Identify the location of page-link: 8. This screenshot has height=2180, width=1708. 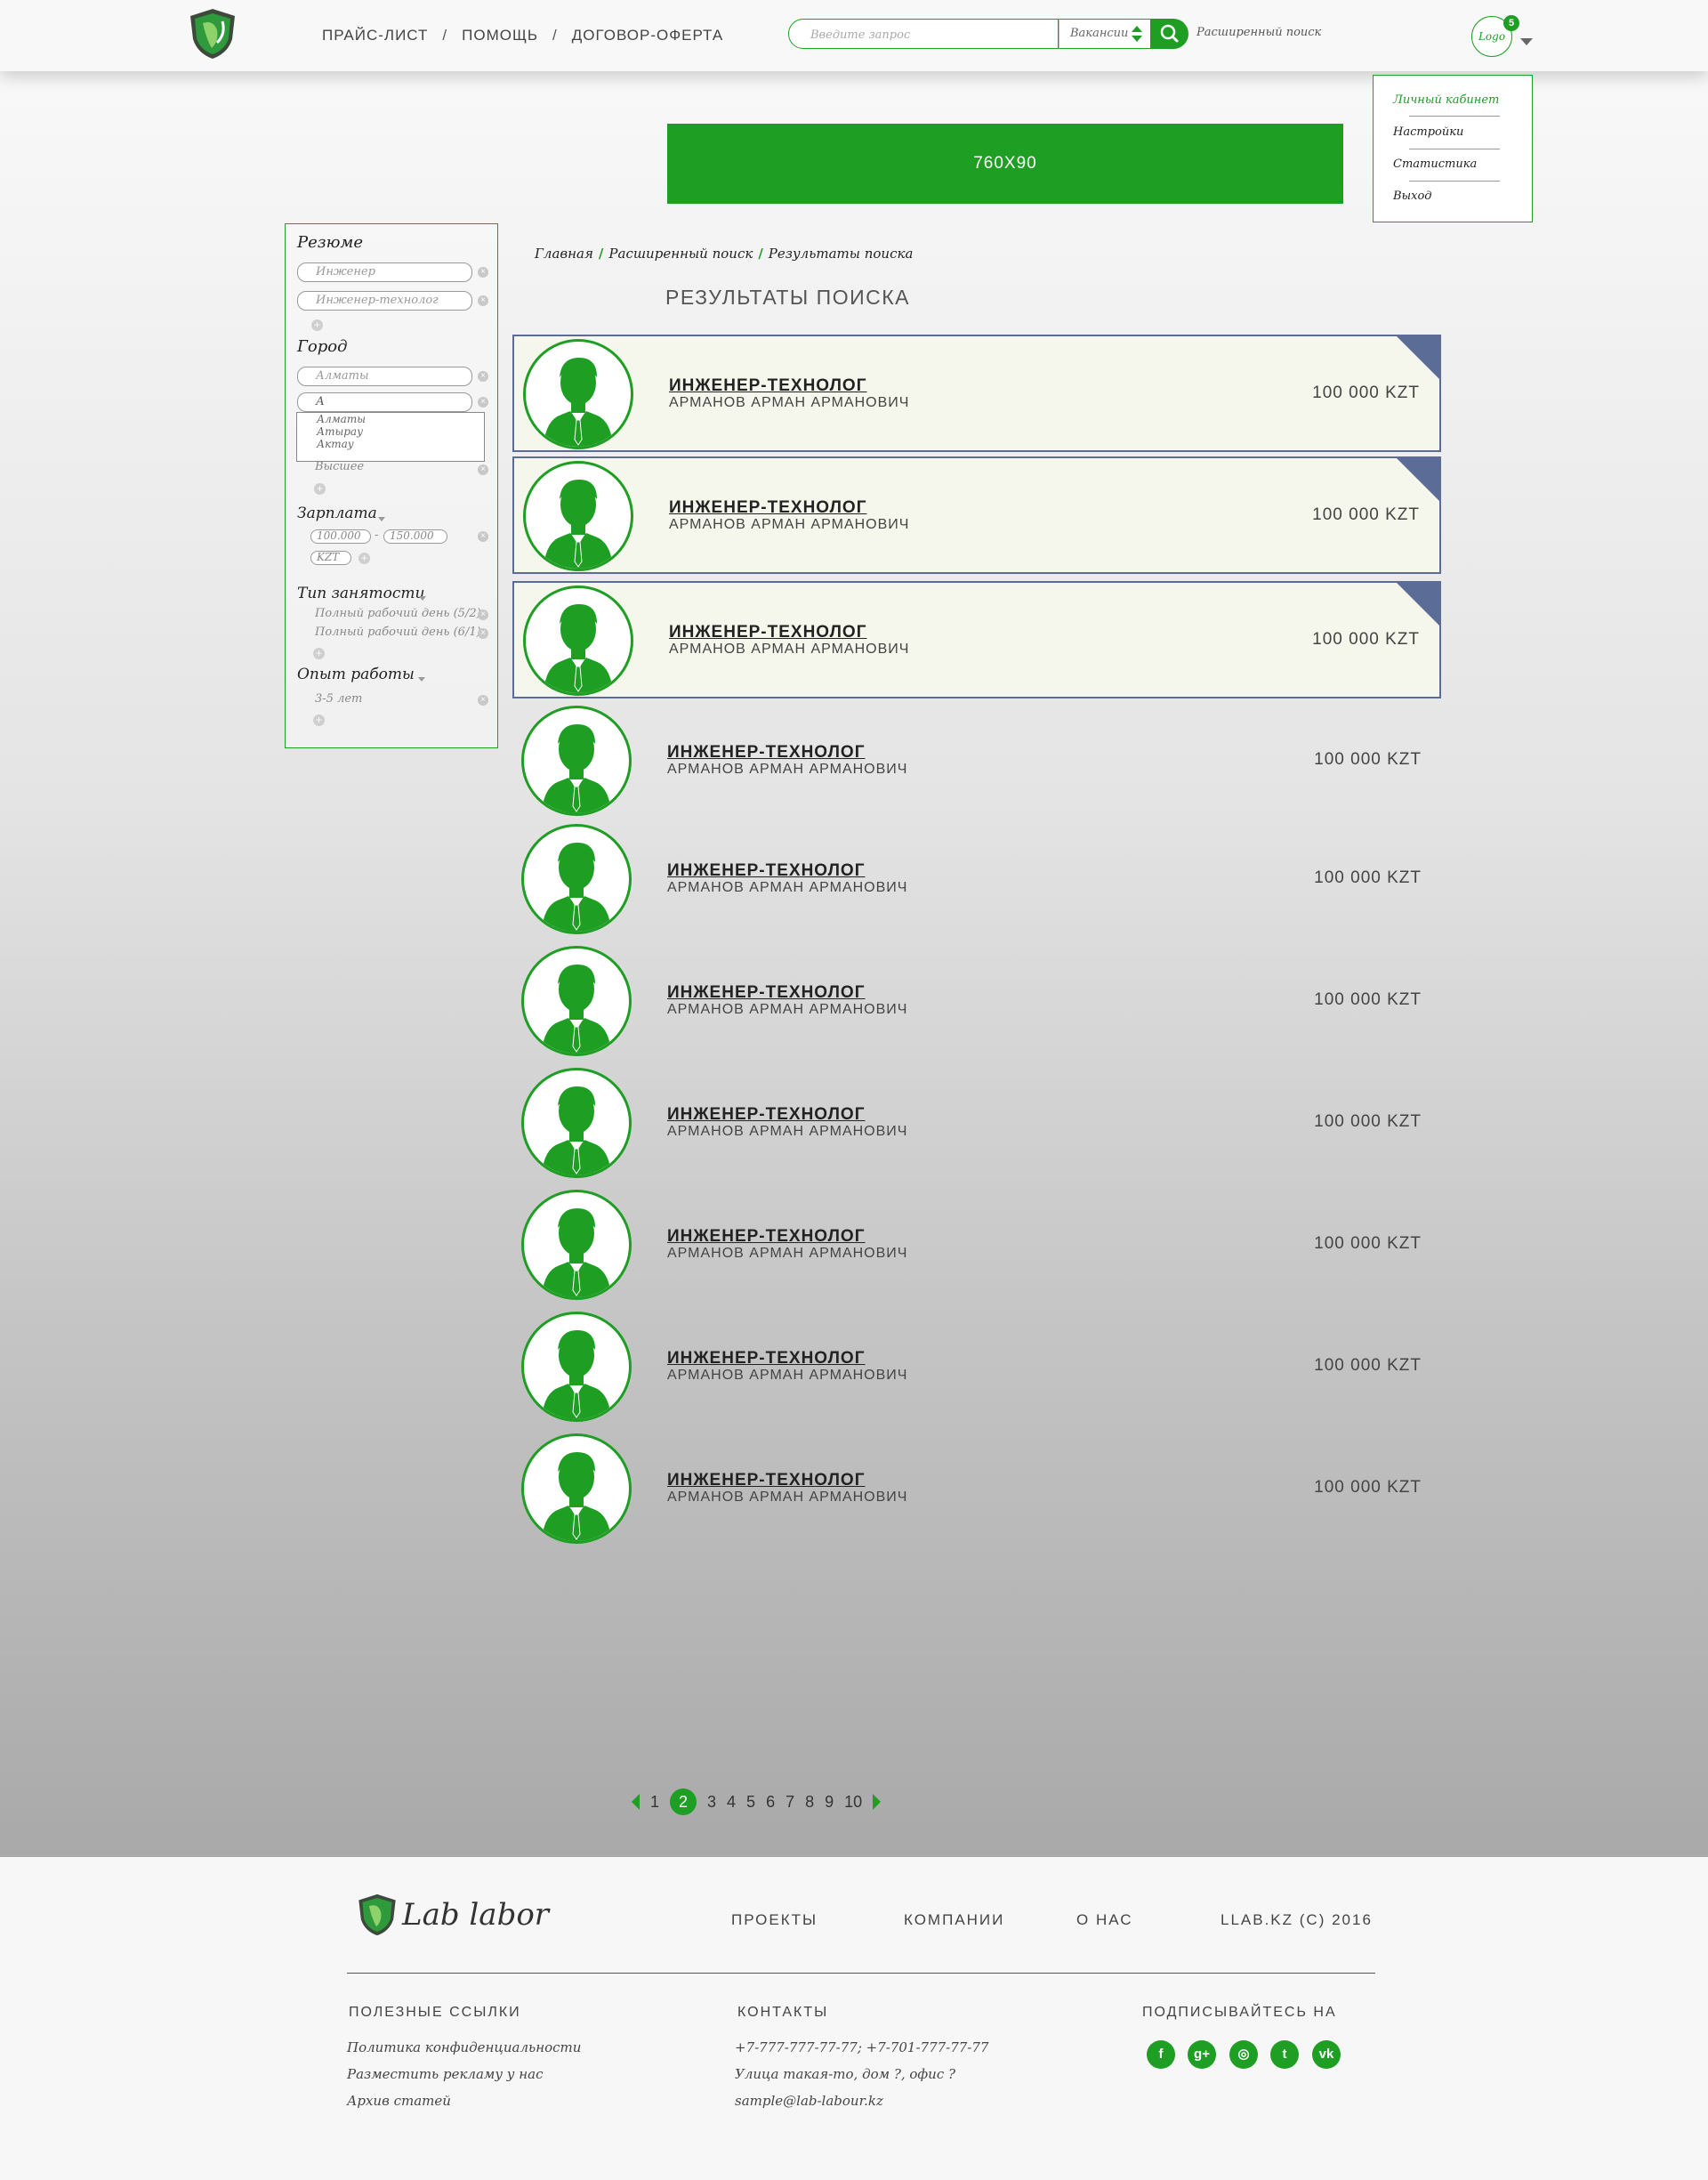
(809, 1802).